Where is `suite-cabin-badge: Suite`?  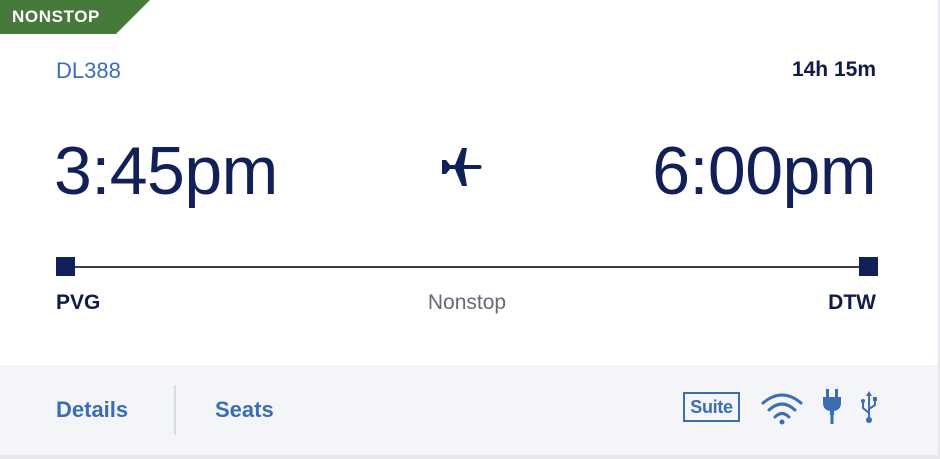 suite-cabin-badge: Suite is located at coordinates (711, 407).